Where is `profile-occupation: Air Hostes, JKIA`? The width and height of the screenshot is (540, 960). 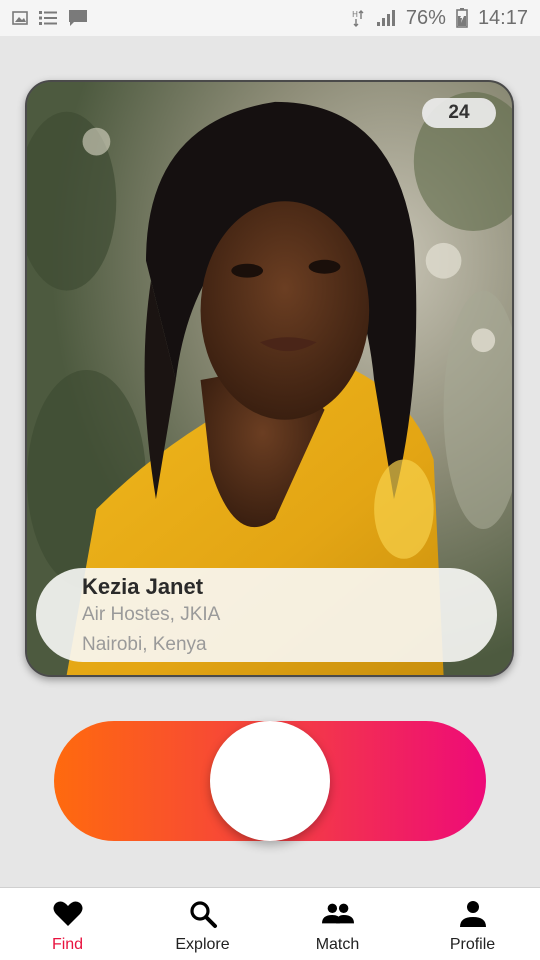 profile-occupation: Air Hostes, JKIA is located at coordinates (151, 614).